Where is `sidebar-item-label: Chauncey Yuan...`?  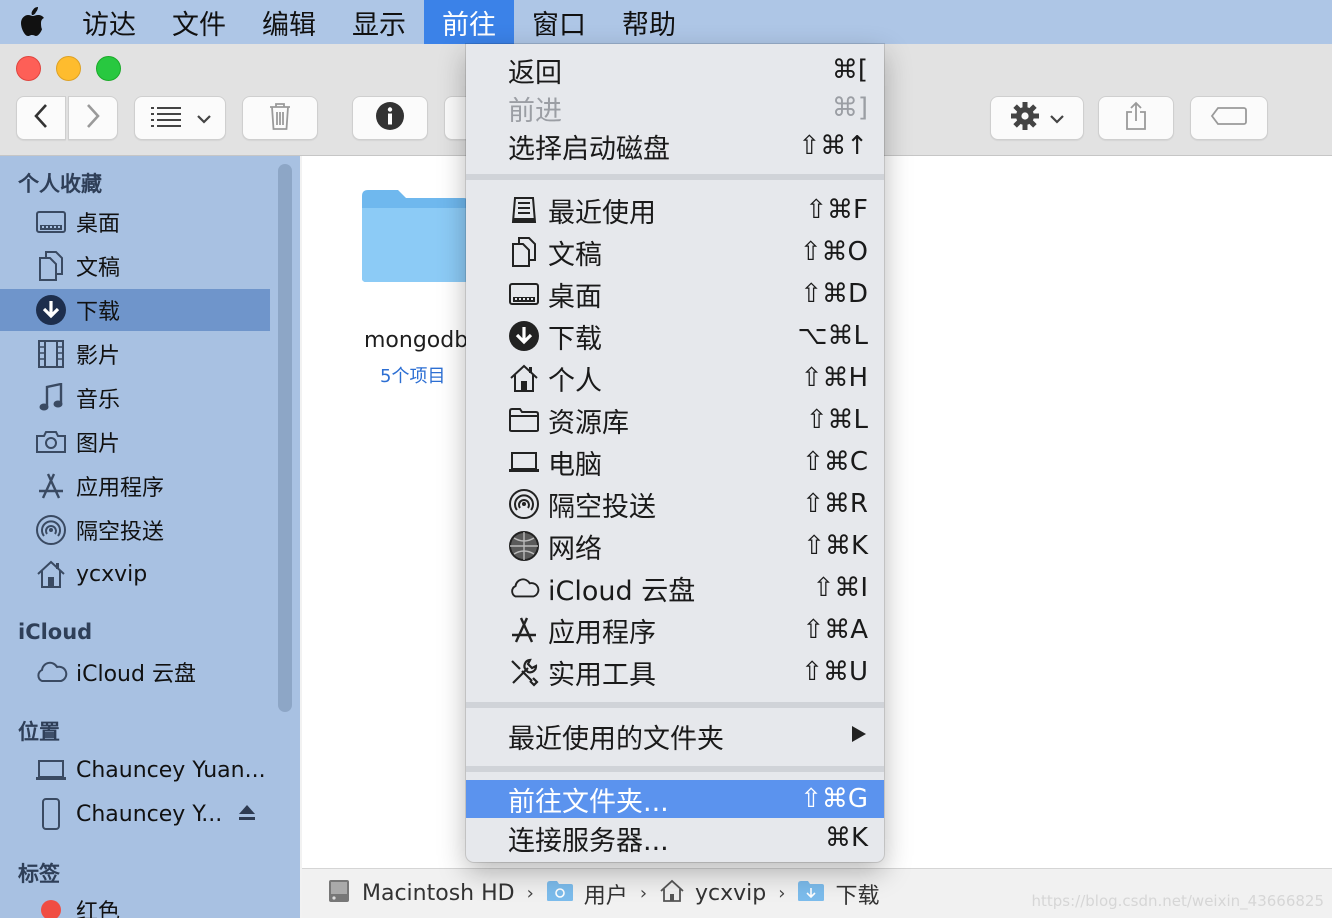
sidebar-item-label: Chauncey Yuan... is located at coordinates (171, 770).